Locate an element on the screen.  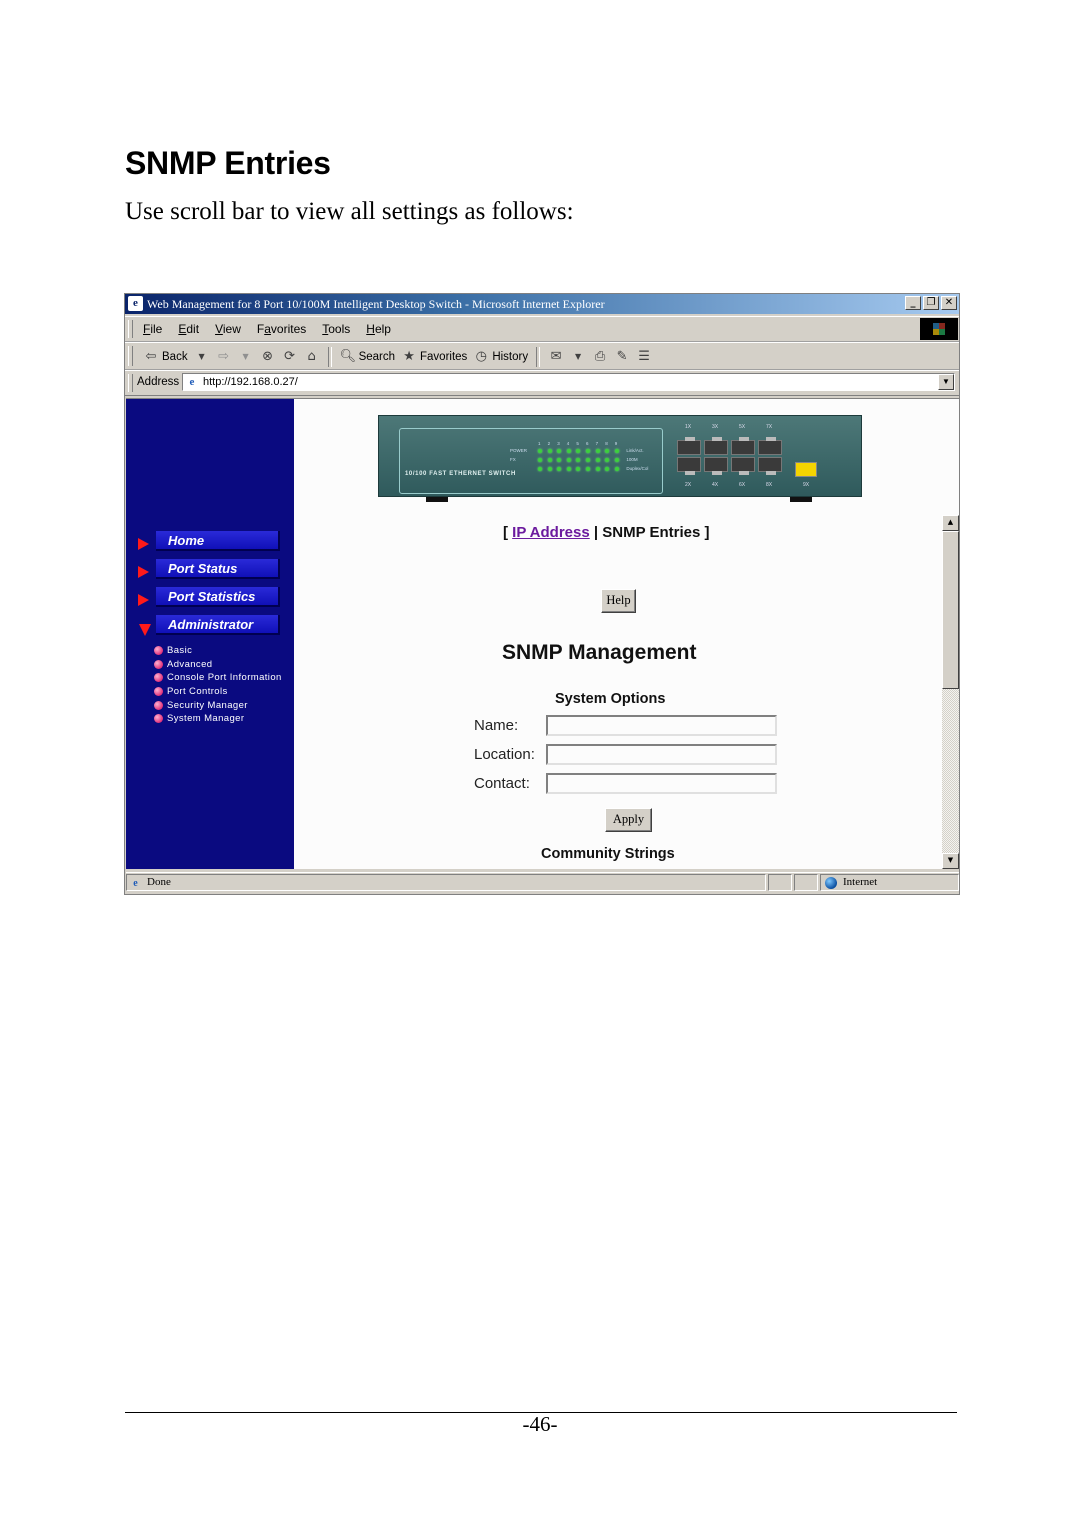
zone-text: Internet is located at coordinates (860, 882).